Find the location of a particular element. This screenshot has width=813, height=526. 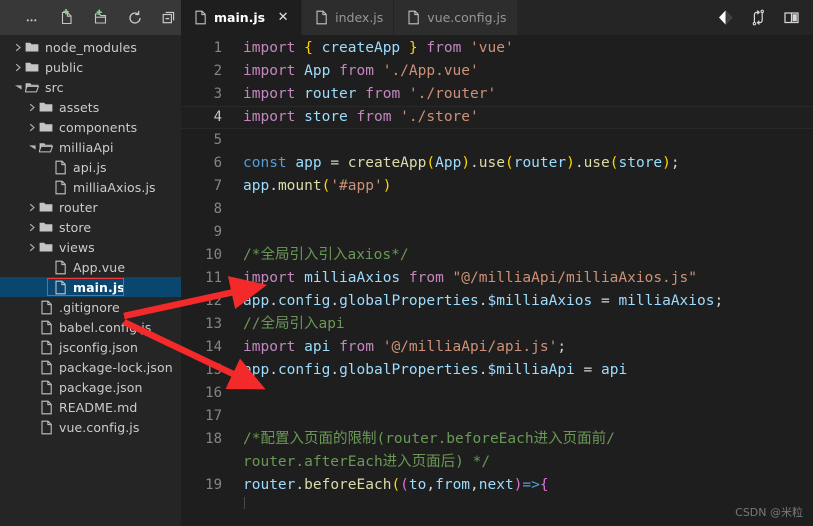

tab-label: main.js is located at coordinates (240, 17).